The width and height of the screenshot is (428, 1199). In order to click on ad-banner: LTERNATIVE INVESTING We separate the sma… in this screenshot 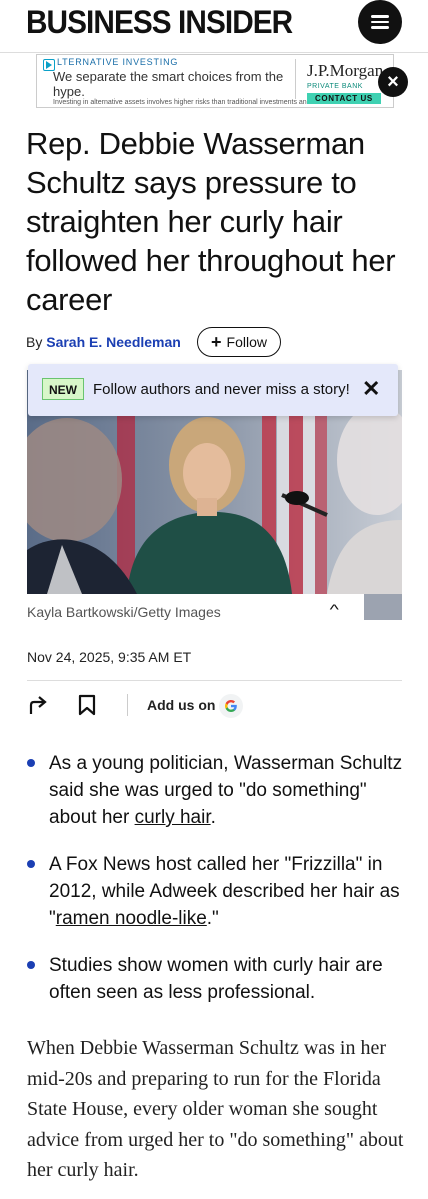, I will do `click(215, 81)`.